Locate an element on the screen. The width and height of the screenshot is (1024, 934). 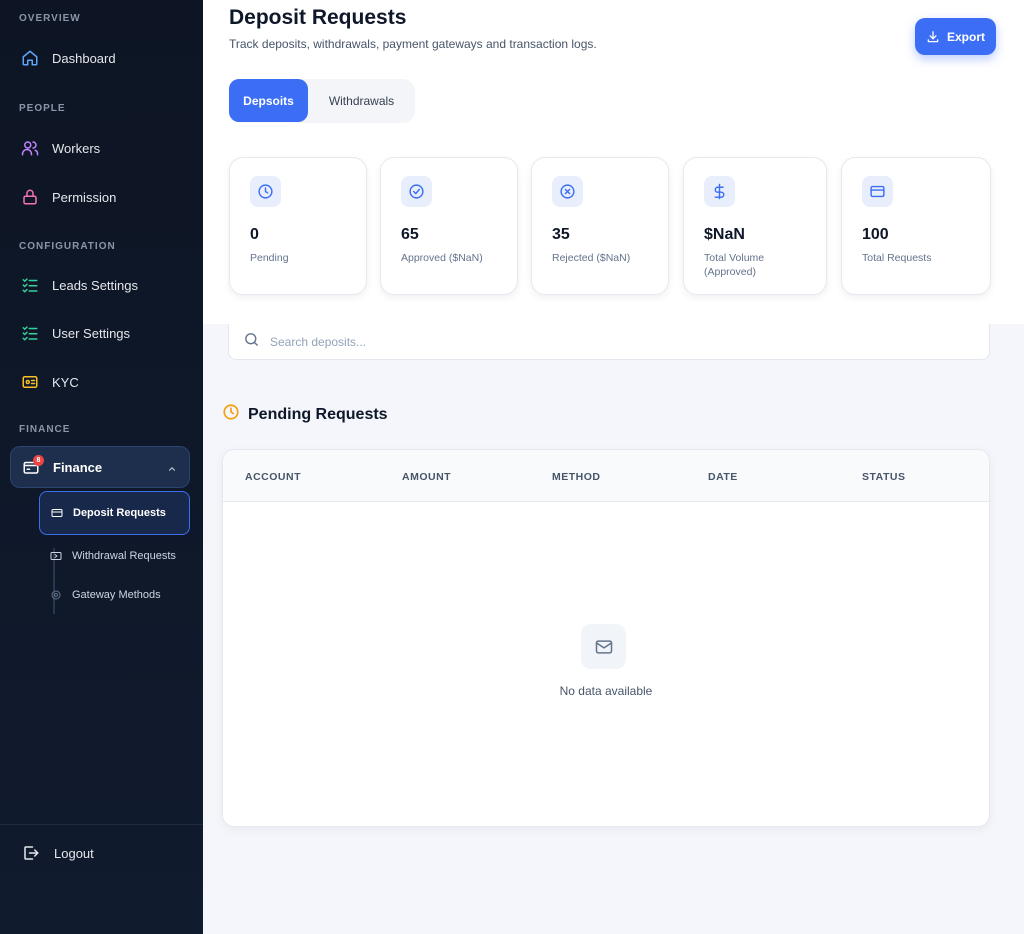
page-title: Deposit Requests is located at coordinates (318, 17).